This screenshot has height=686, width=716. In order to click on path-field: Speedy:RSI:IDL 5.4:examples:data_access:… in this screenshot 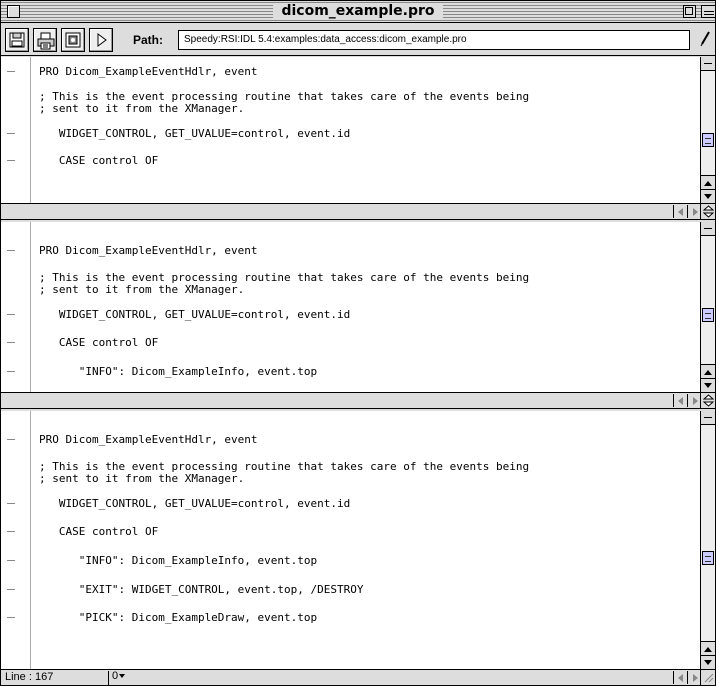, I will do `click(434, 40)`.